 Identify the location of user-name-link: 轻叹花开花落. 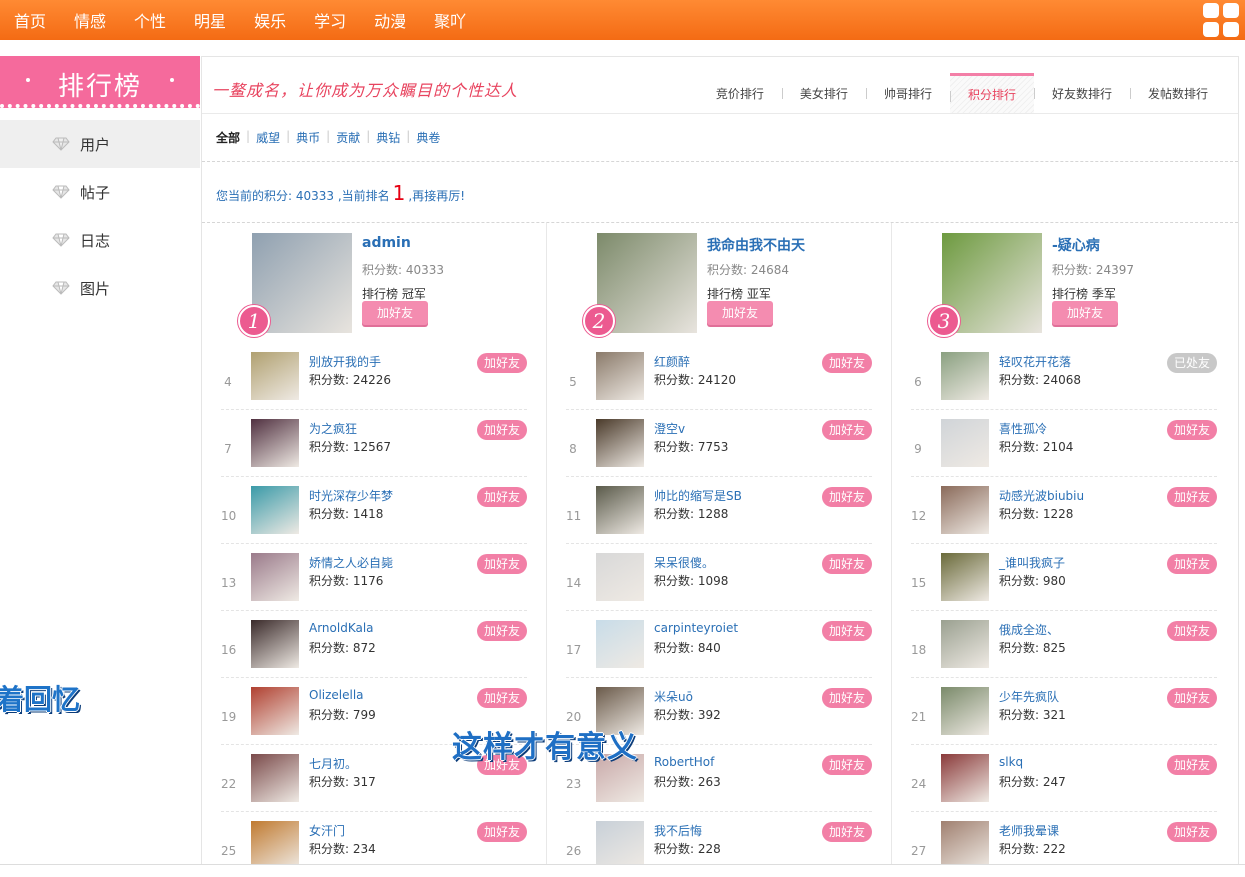
(1035, 361).